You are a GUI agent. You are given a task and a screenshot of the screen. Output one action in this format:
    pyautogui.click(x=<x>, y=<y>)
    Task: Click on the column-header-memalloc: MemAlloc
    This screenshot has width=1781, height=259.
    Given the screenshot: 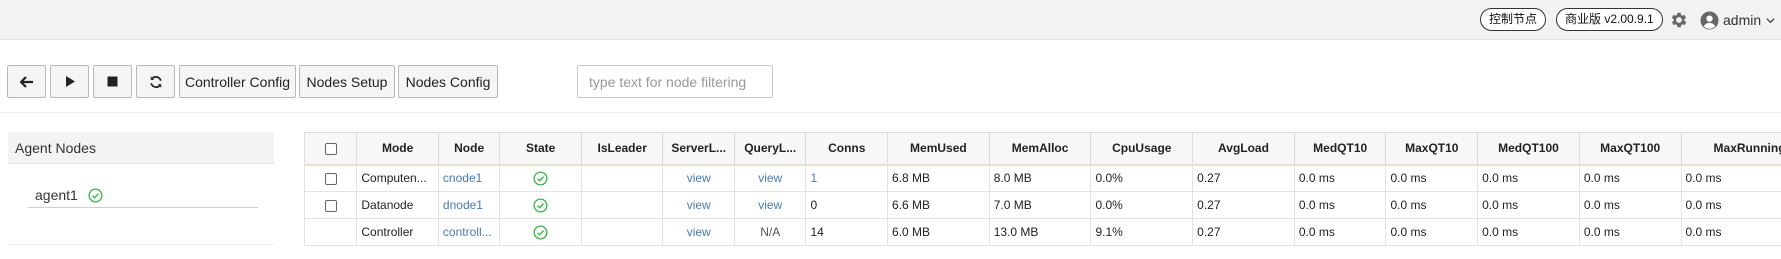 What is the action you would take?
    pyautogui.click(x=1040, y=149)
    